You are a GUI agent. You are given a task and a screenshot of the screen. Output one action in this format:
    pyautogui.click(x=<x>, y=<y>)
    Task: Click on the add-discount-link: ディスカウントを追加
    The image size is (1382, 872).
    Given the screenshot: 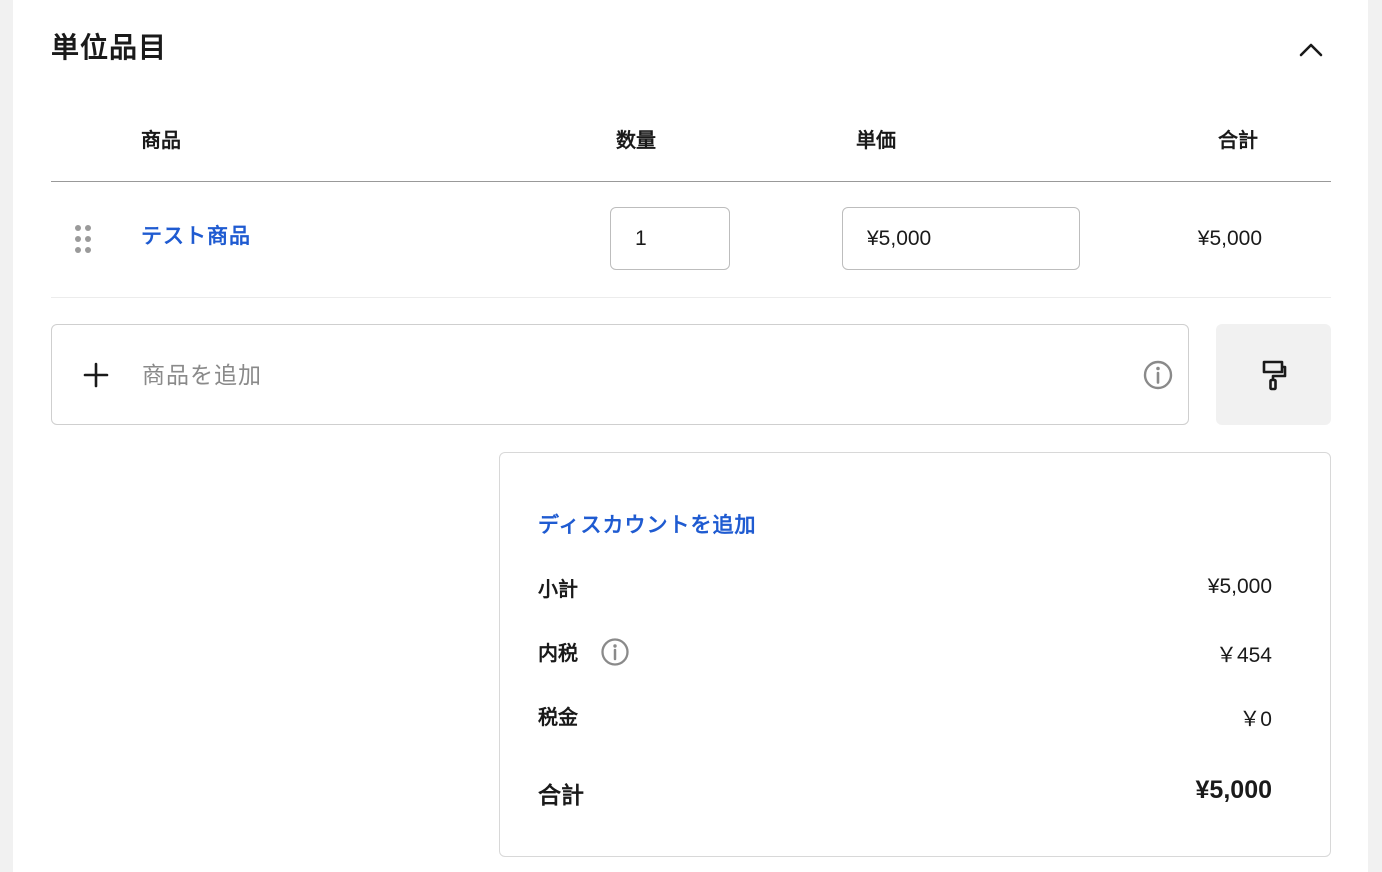 What is the action you would take?
    pyautogui.click(x=647, y=524)
    